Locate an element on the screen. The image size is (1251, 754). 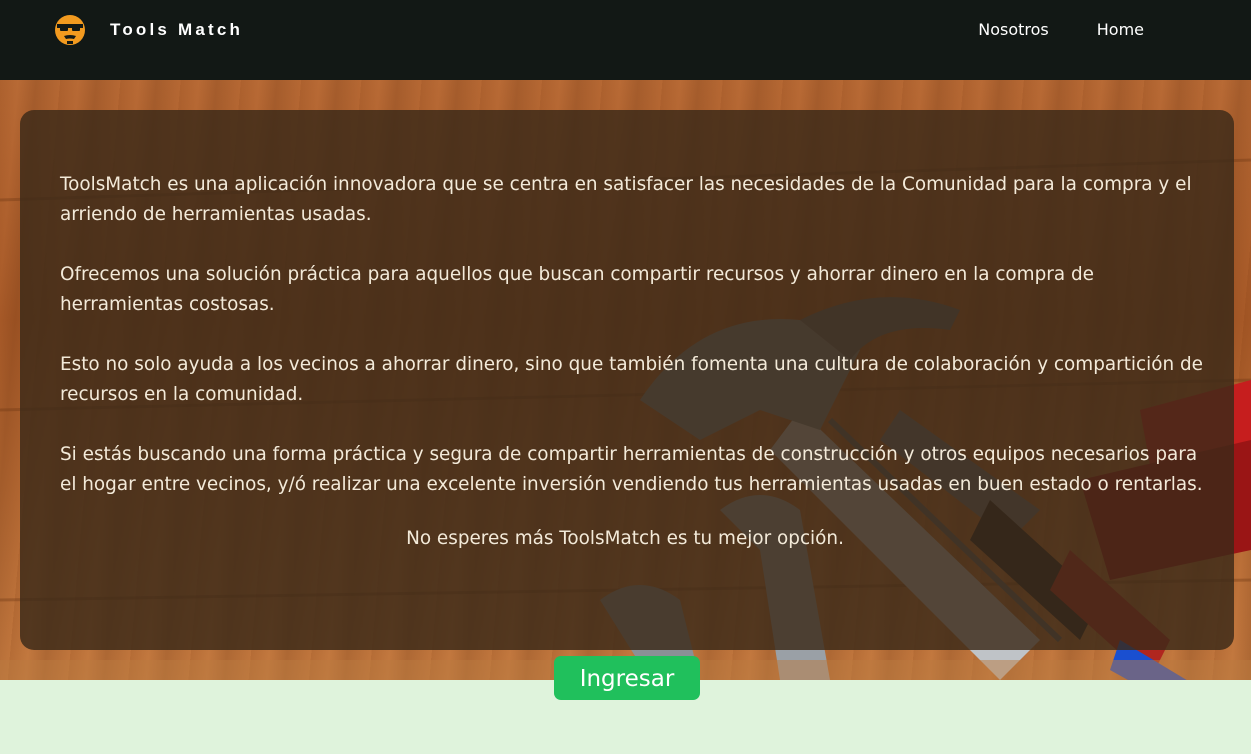
nav-links: Nosotros Home is located at coordinates (1037, 29).